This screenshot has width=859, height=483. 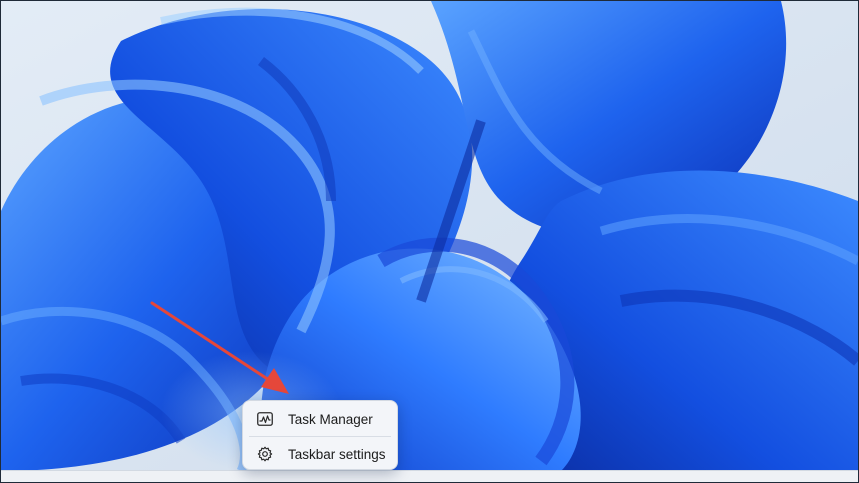 What do you see at coordinates (330, 419) in the screenshot?
I see `menu-item-label: Task Manager` at bounding box center [330, 419].